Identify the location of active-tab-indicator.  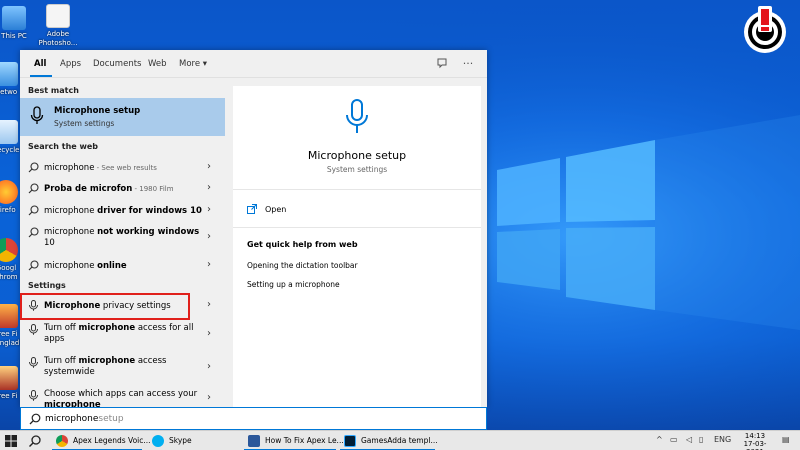
(41, 76).